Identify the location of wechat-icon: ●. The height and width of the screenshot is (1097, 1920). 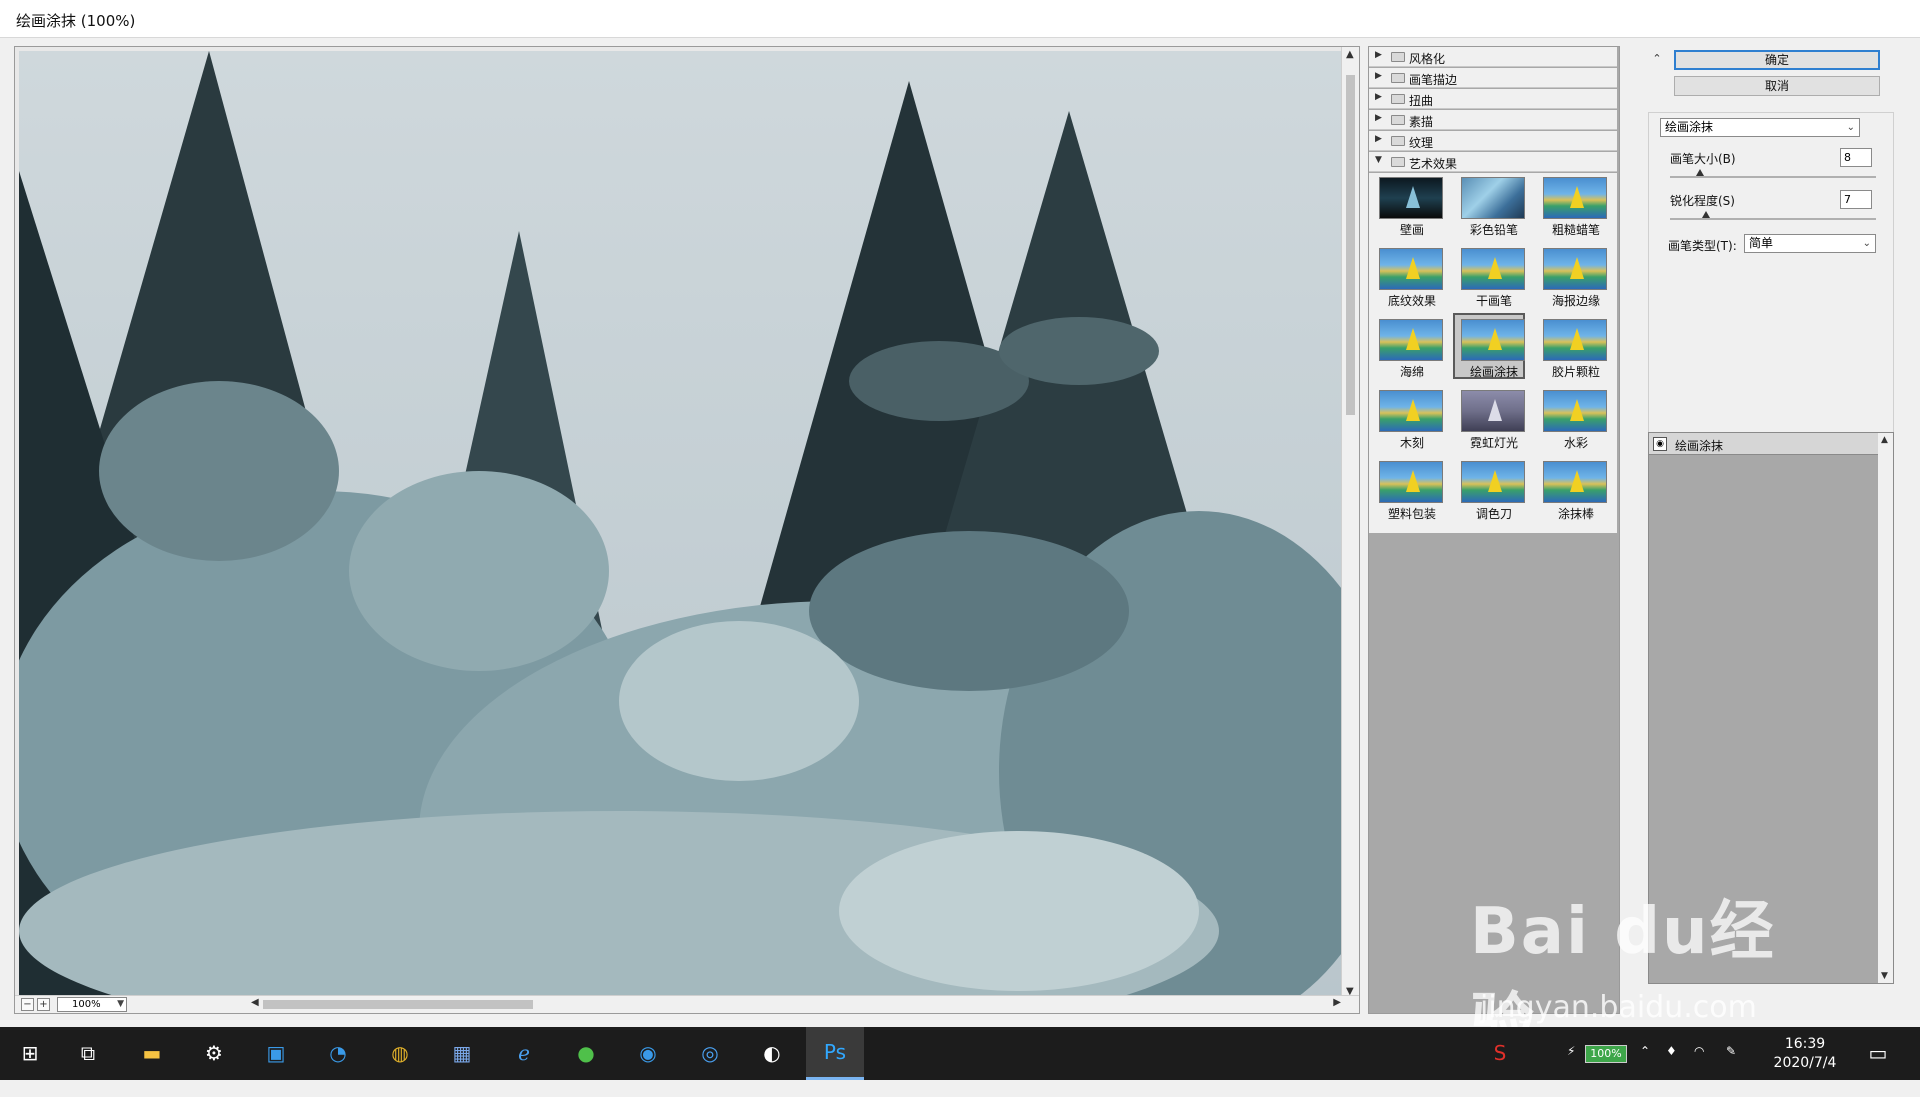
(586, 1053).